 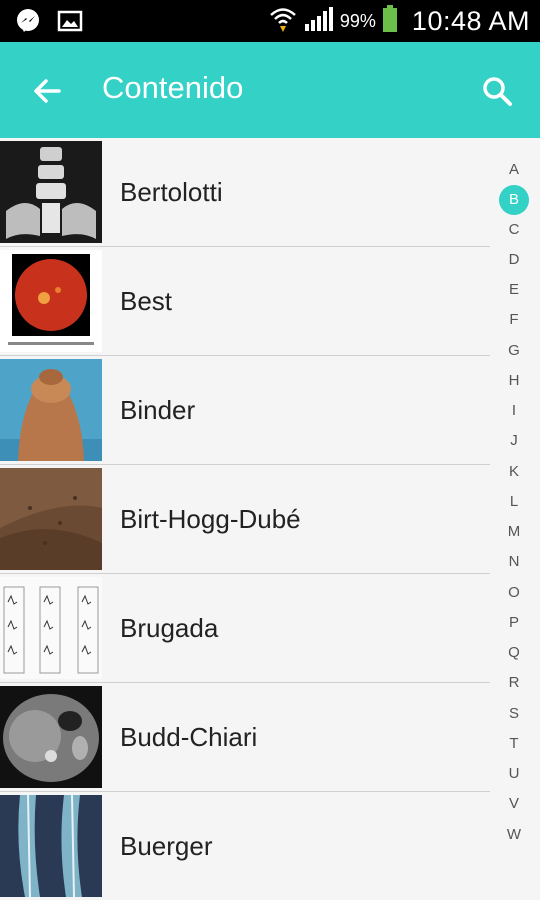 I want to click on back-button, so click(x=47, y=91).